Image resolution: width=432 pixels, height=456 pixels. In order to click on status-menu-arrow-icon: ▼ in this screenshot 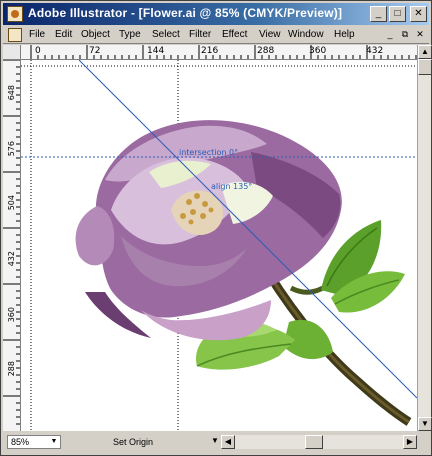, I will do `click(215, 440)`.